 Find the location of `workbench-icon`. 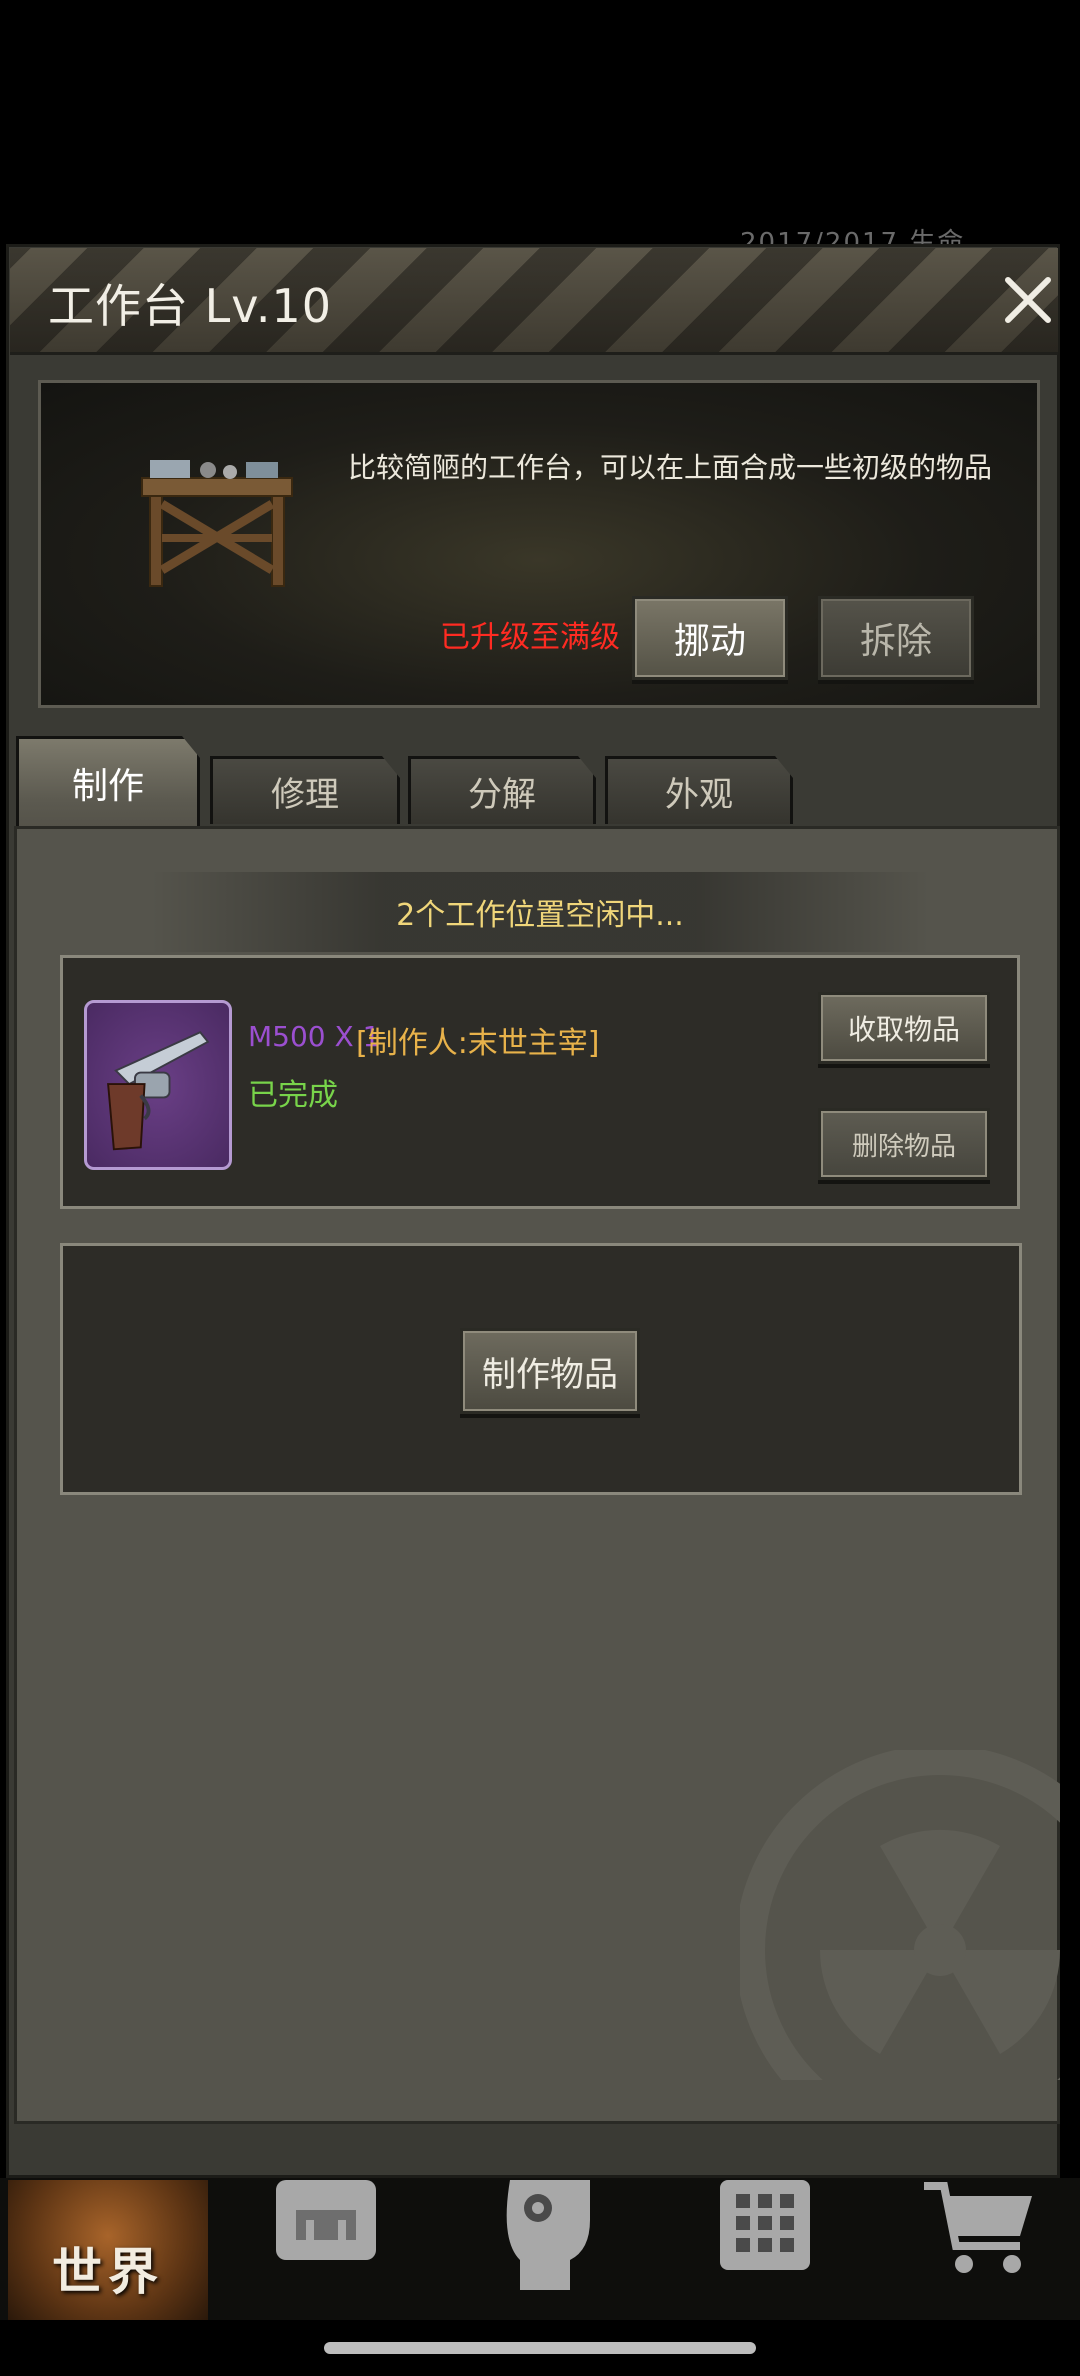

workbench-icon is located at coordinates (217, 523).